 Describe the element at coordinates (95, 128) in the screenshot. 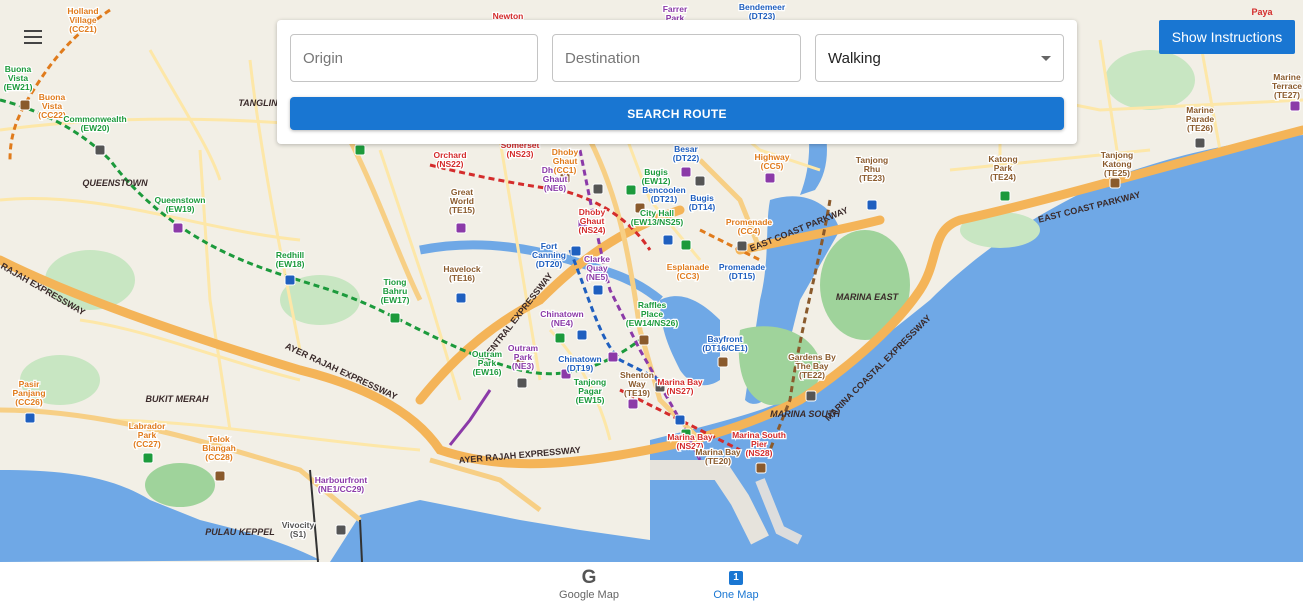

I see `station-label: (EW20)` at that location.